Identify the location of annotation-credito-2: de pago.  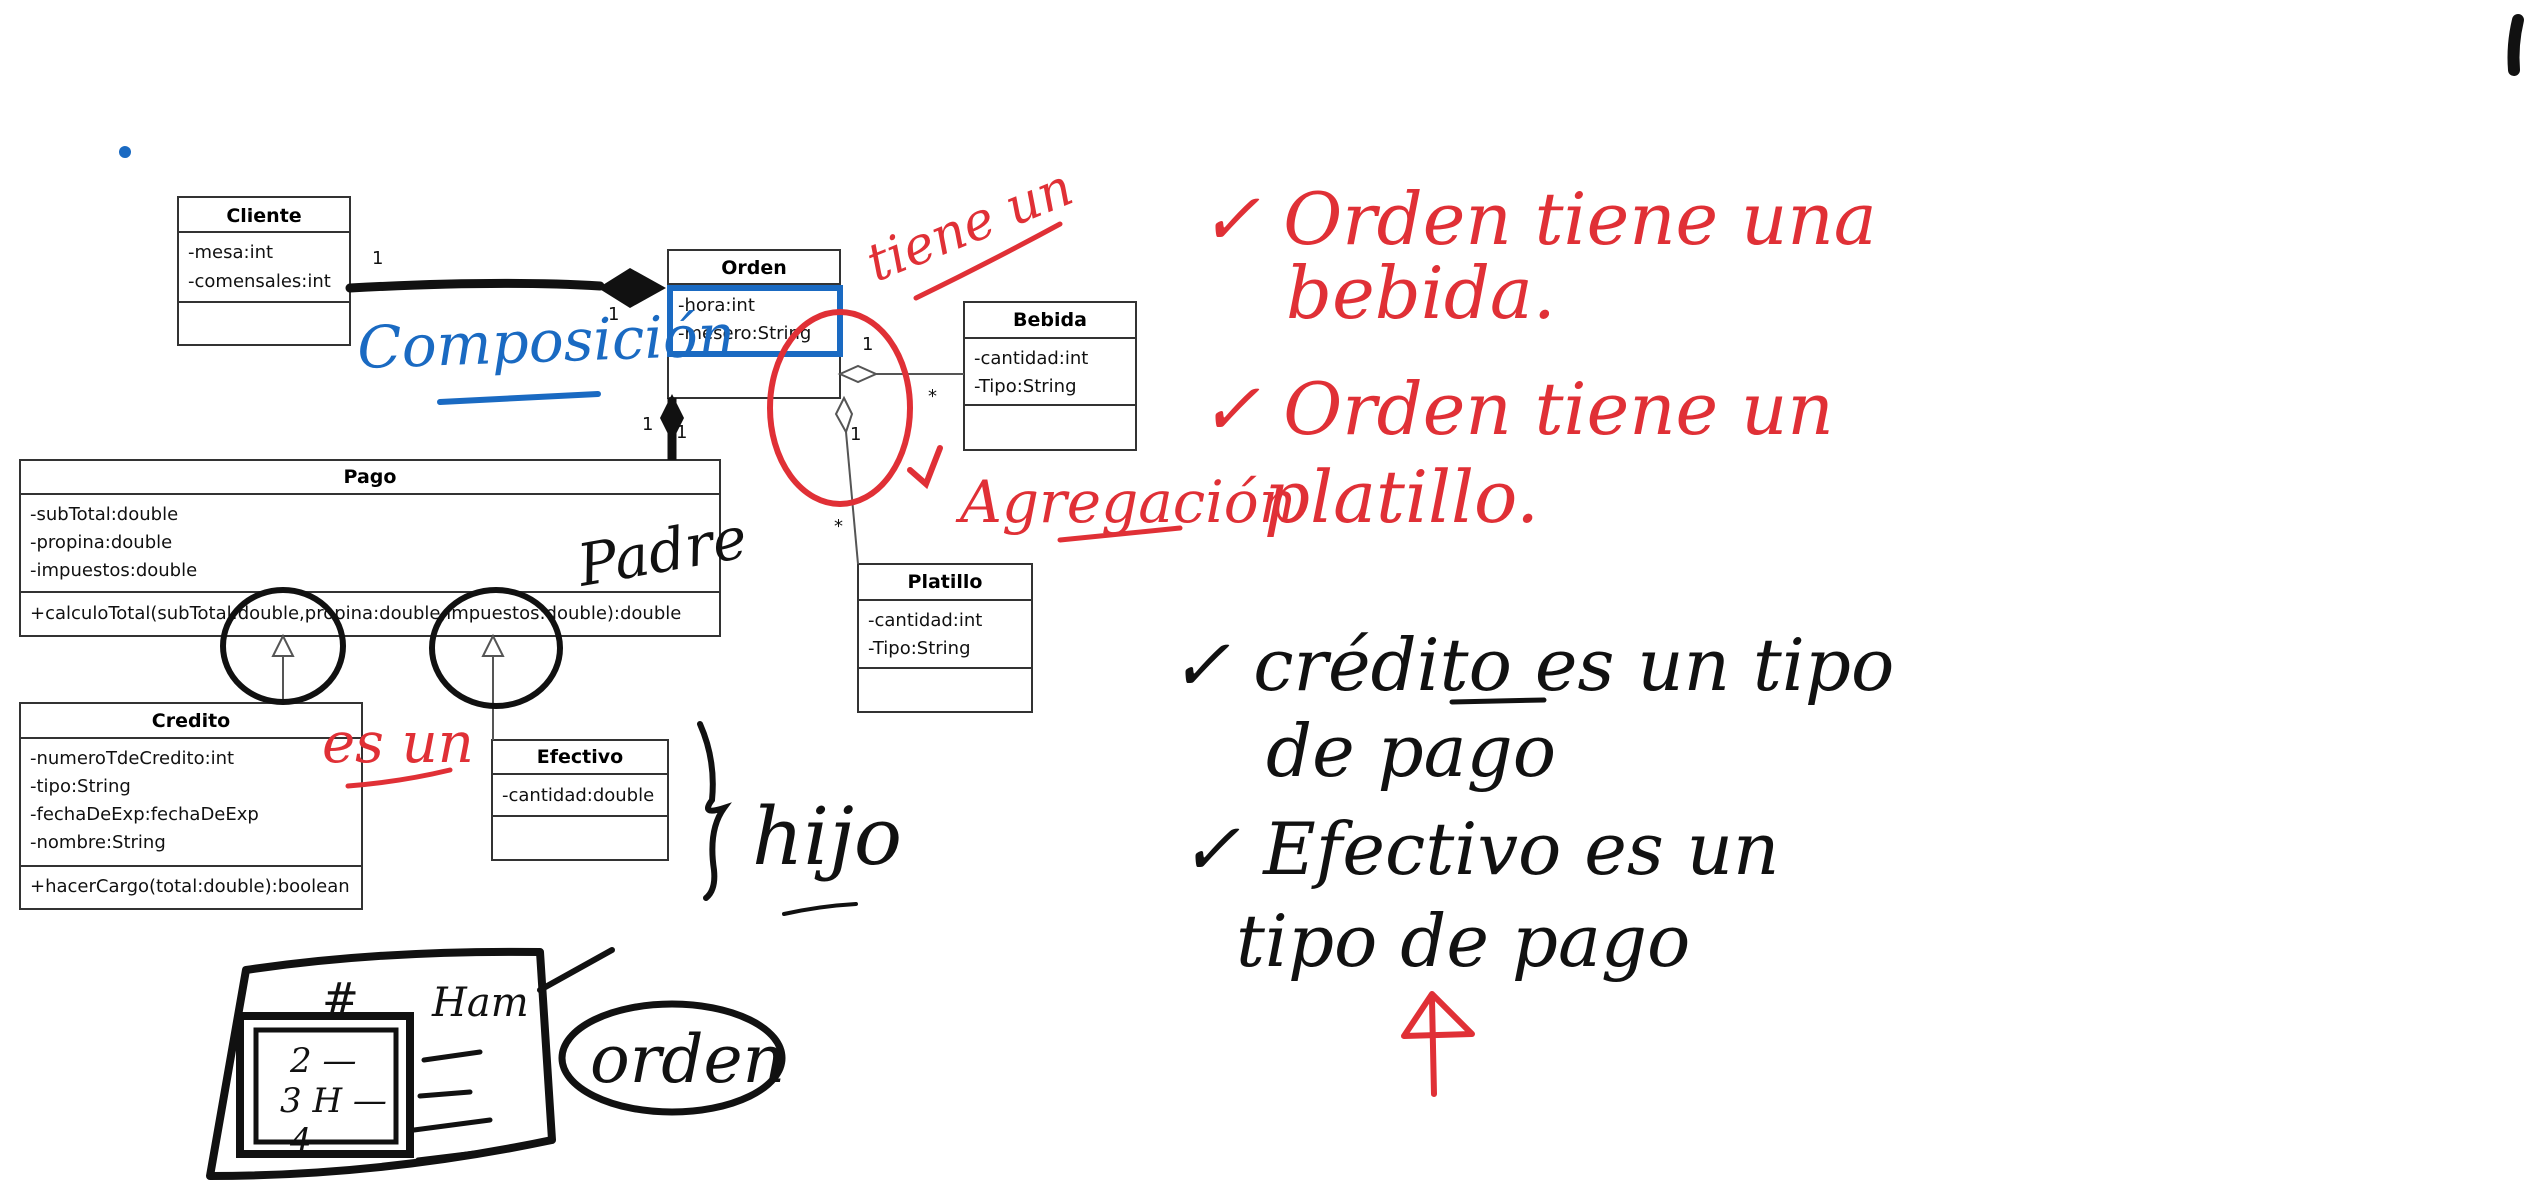
(1411, 751).